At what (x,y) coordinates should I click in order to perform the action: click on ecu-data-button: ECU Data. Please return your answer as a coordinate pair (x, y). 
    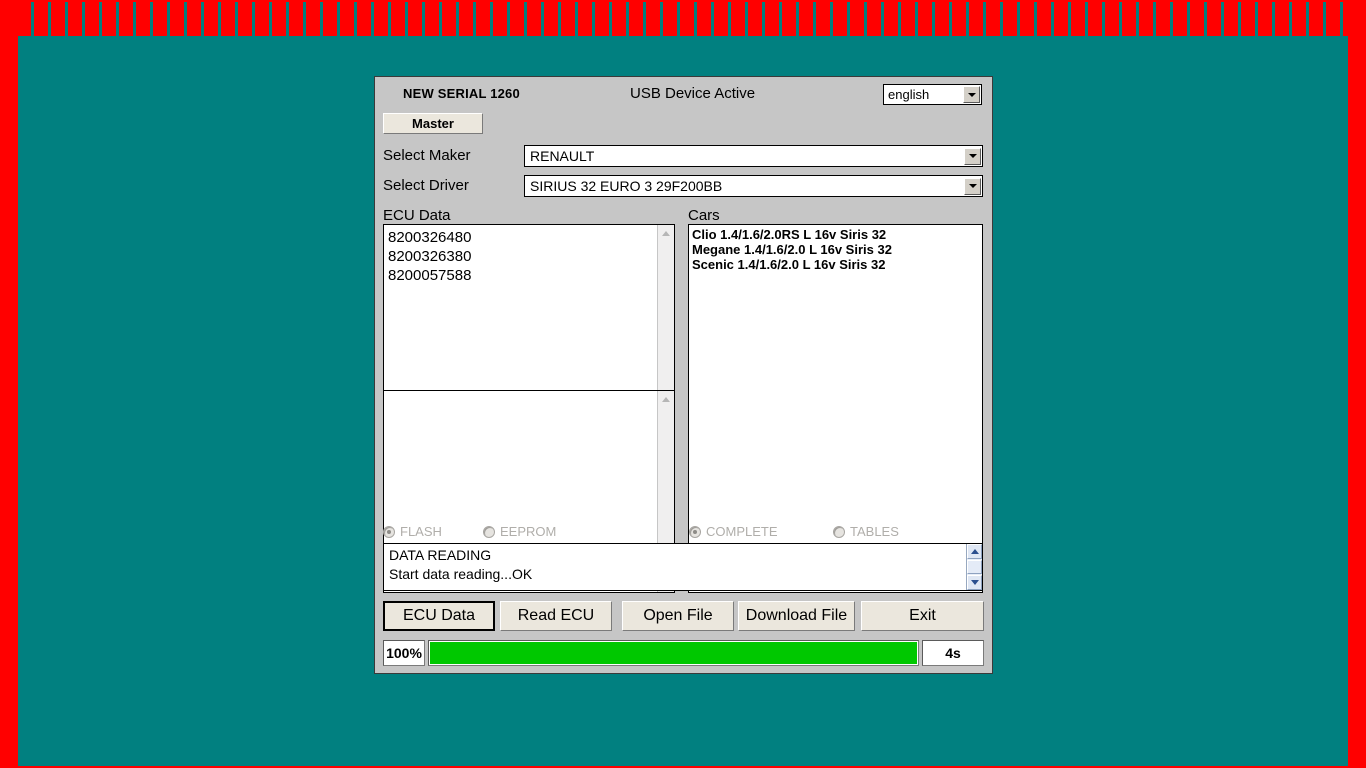
    Looking at the image, I should click on (439, 616).